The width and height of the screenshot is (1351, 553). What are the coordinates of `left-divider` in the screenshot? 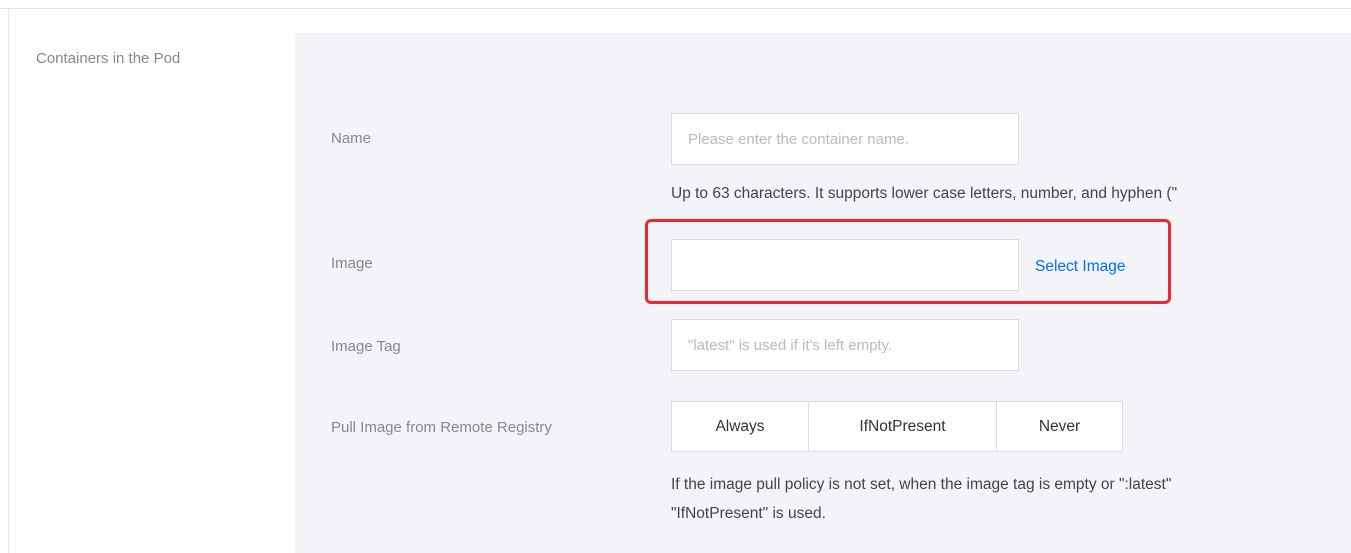 It's located at (8, 280).